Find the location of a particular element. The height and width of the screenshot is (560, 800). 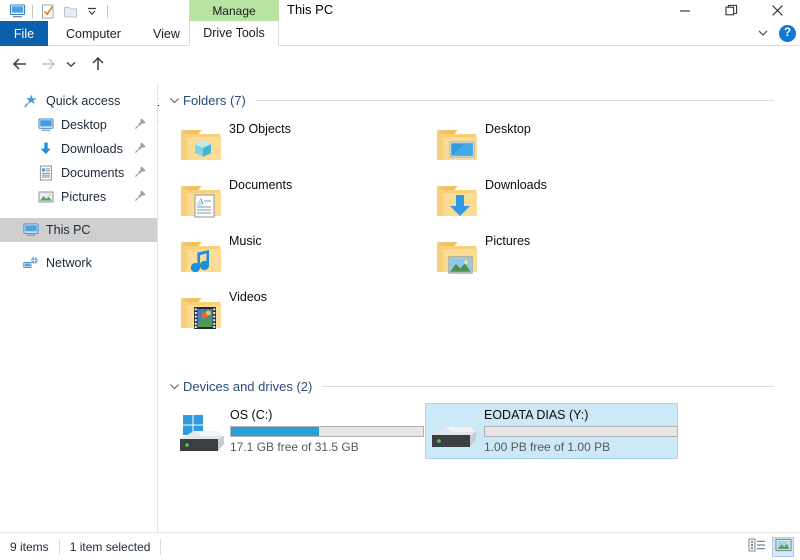

recent-locations-chevron-icon is located at coordinates (71, 64).